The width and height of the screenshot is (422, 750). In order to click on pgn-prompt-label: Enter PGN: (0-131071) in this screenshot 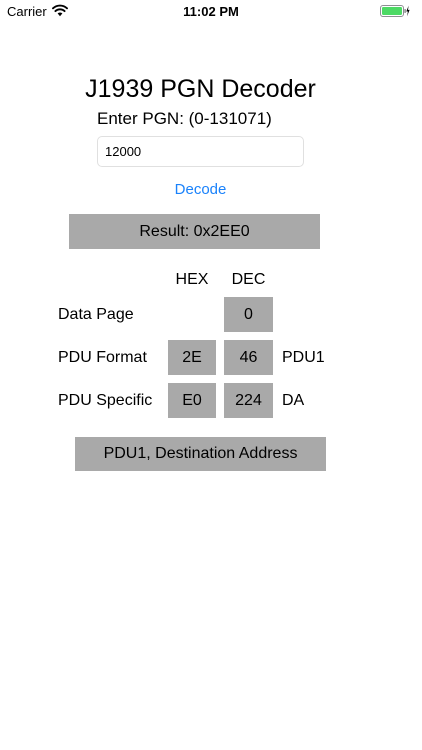, I will do `click(184, 118)`.